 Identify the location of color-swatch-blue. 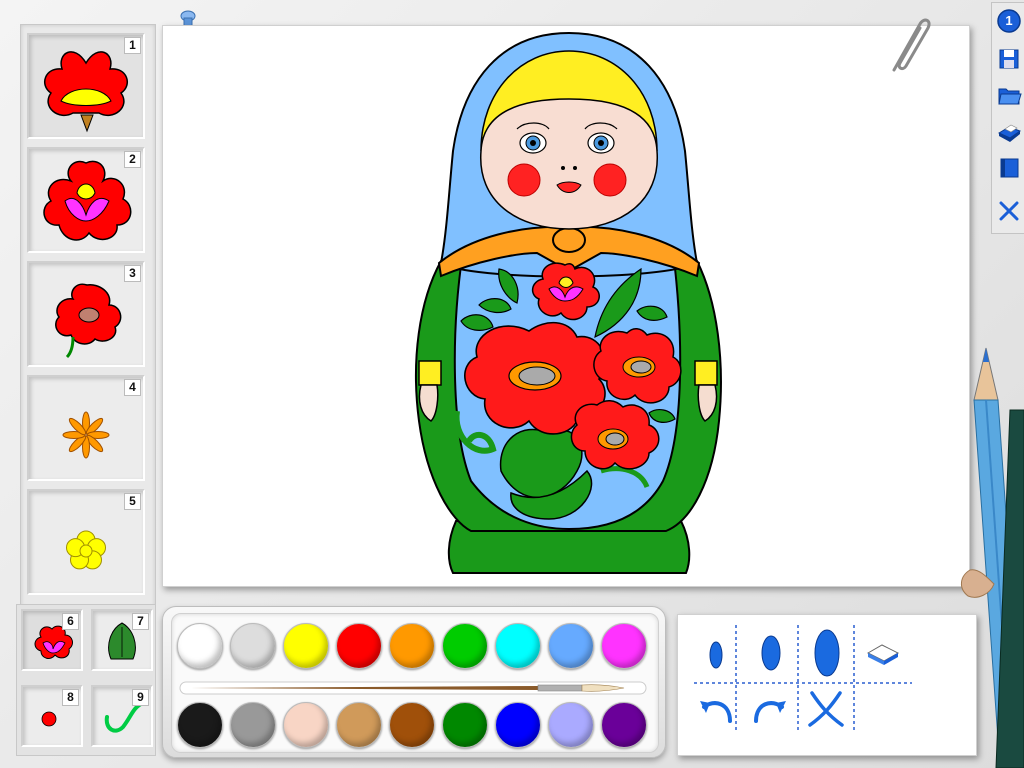
(518, 725).